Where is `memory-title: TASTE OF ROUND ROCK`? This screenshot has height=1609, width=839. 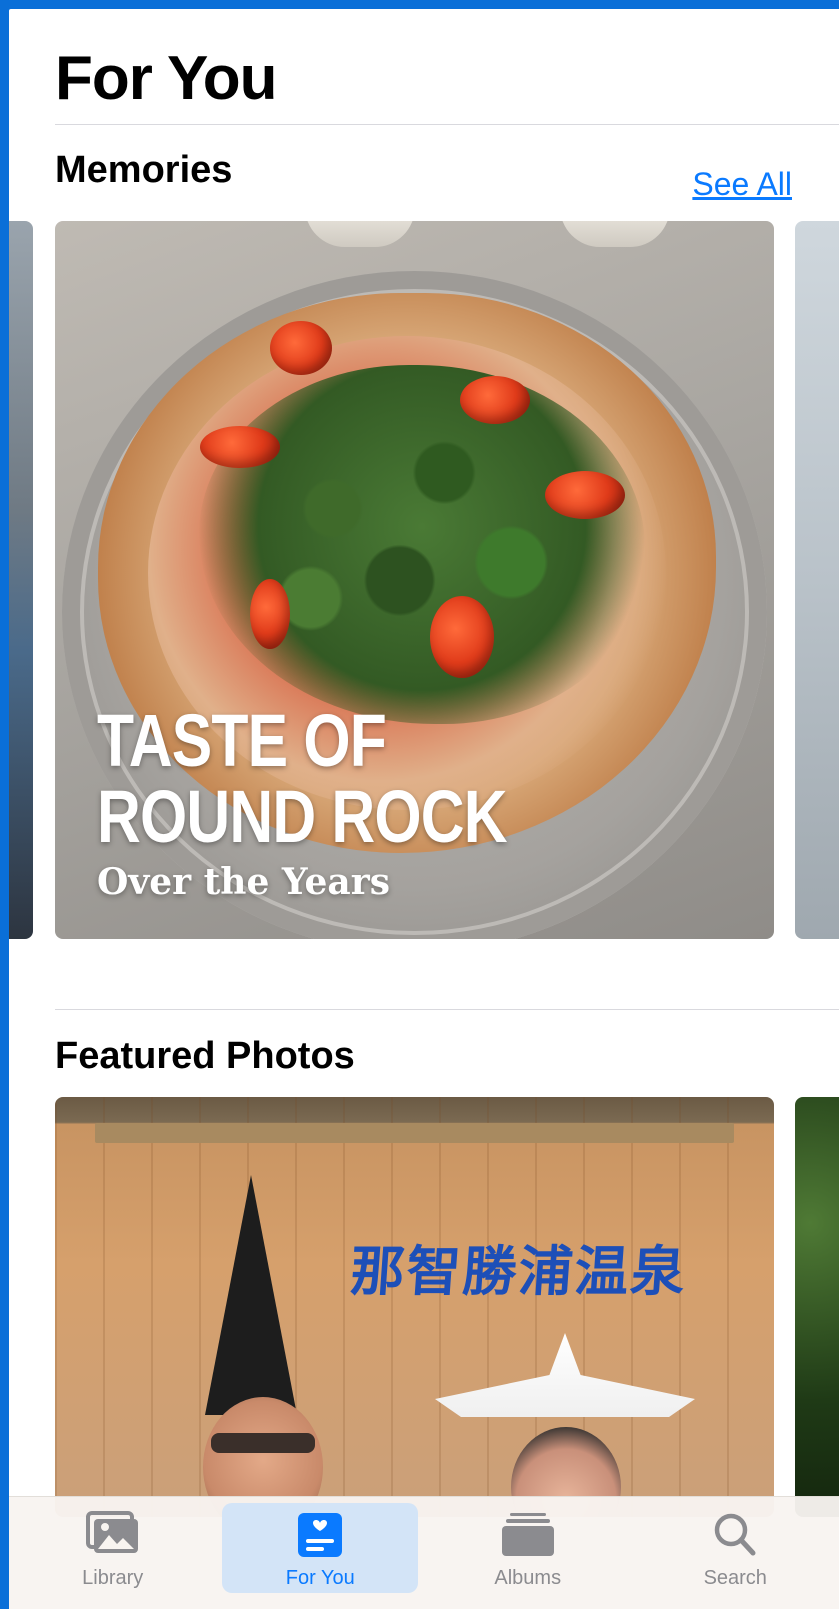 memory-title: TASTE OF ROUND ROCK is located at coordinates (302, 778).